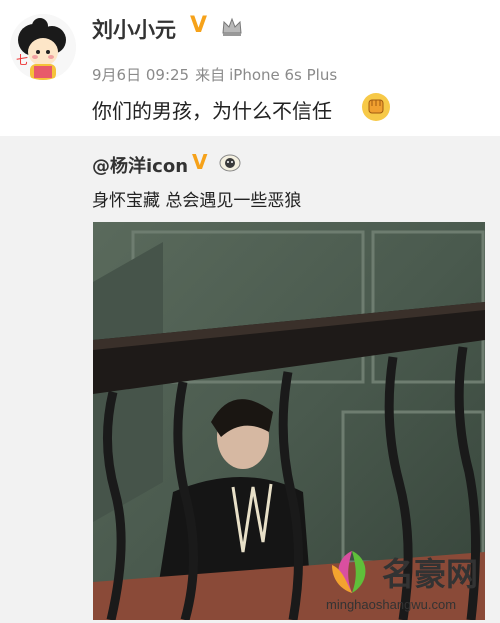 The image size is (500, 623). I want to click on post-content: 你们的男孩，为什么不信任, so click(212, 111).